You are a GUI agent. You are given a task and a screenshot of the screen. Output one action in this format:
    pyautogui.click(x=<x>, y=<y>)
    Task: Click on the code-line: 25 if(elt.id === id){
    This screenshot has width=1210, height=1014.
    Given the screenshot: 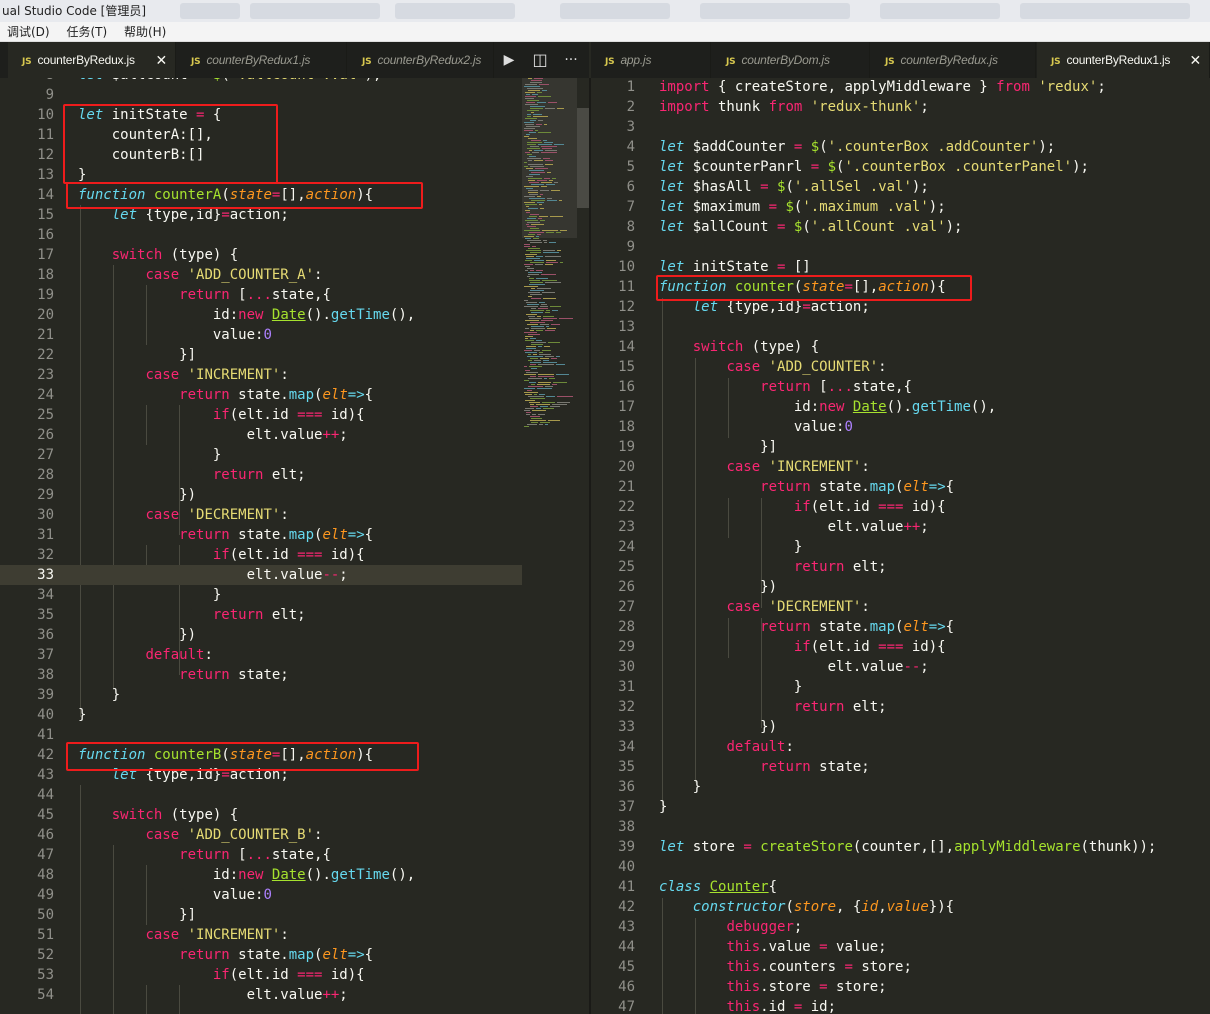 What is the action you would take?
    pyautogui.click(x=261, y=415)
    